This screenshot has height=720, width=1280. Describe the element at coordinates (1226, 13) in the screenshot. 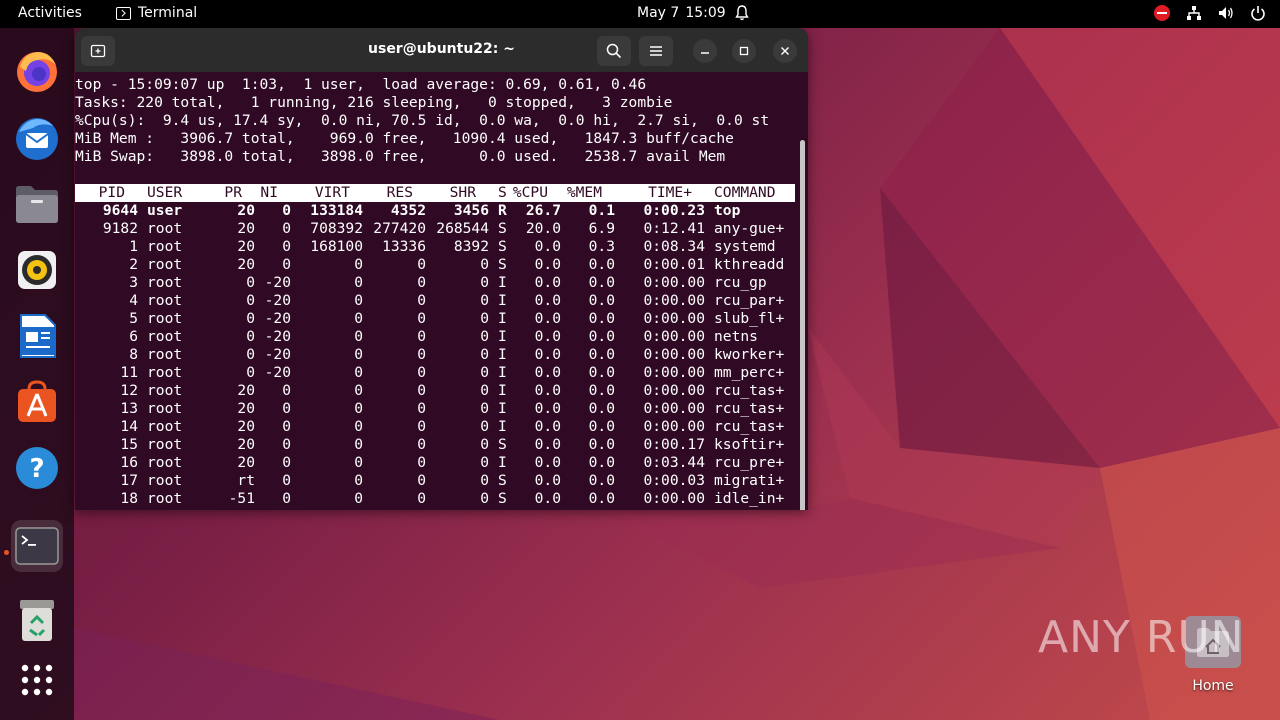

I see `volume-icon` at that location.